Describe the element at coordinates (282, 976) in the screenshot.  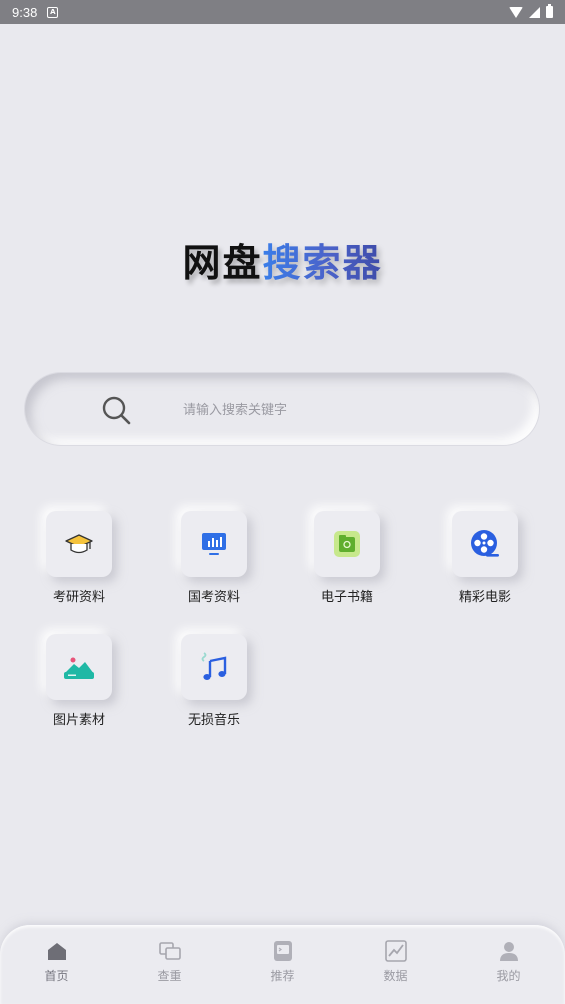
I see `nav-label: 推荐` at that location.